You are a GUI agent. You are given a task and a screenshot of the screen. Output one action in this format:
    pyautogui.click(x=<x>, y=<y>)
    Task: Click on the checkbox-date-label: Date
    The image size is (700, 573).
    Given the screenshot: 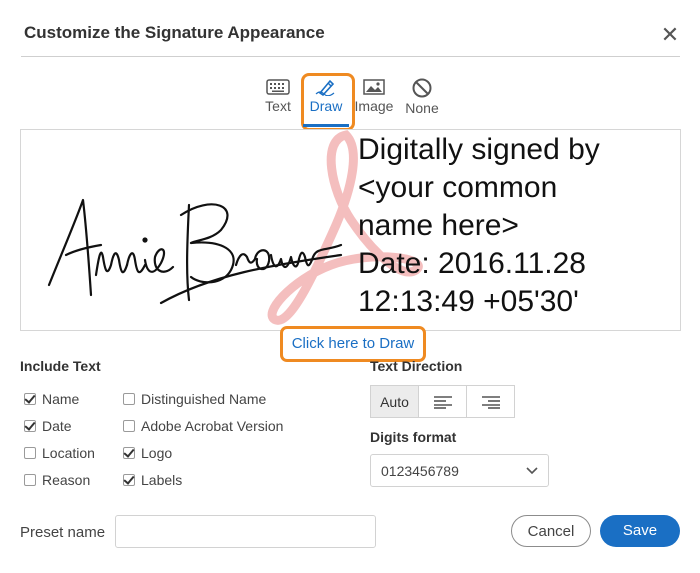 What is the action you would take?
    pyautogui.click(x=57, y=426)
    